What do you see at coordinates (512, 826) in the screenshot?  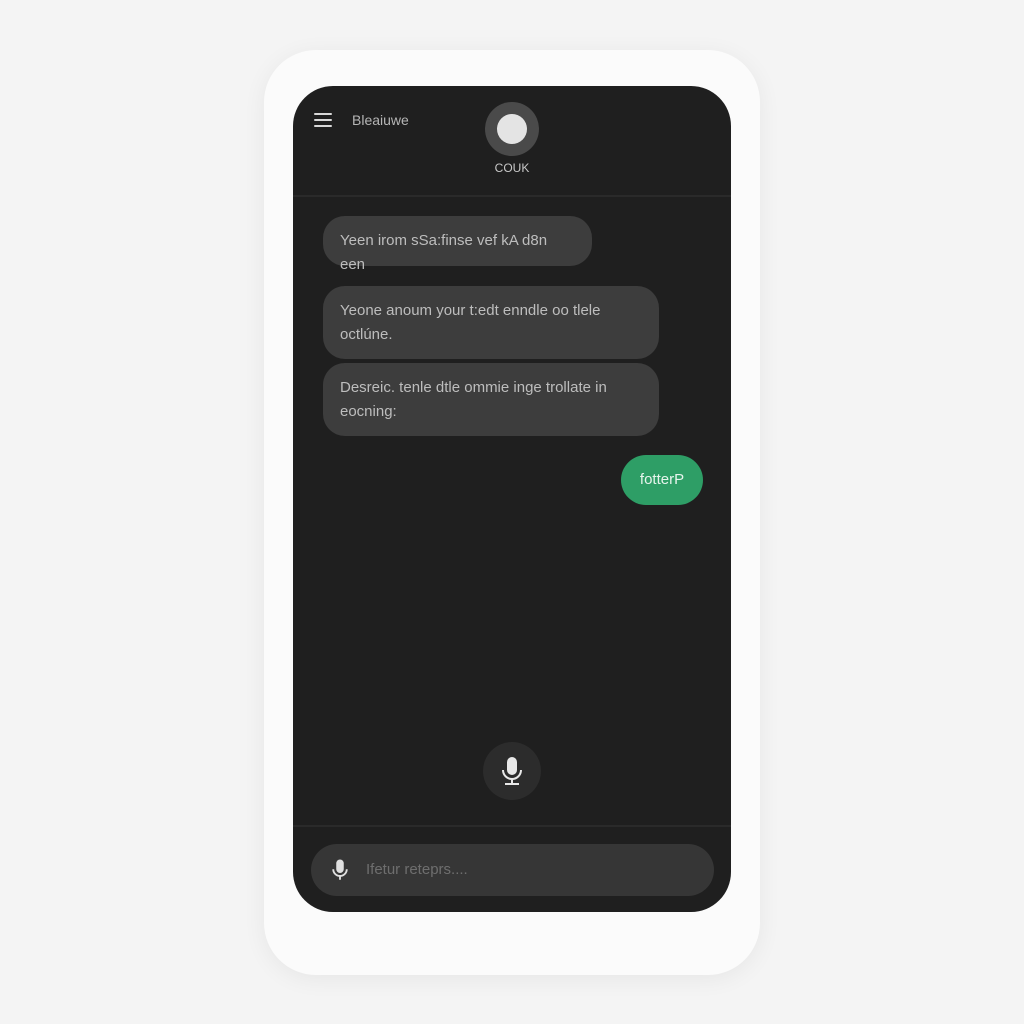 I see `composer-divider` at bounding box center [512, 826].